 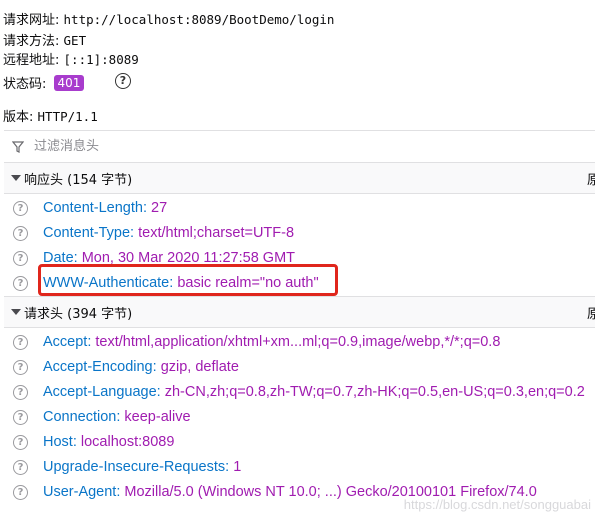 I want to click on method-line: 请求方法: GET, so click(x=44, y=39).